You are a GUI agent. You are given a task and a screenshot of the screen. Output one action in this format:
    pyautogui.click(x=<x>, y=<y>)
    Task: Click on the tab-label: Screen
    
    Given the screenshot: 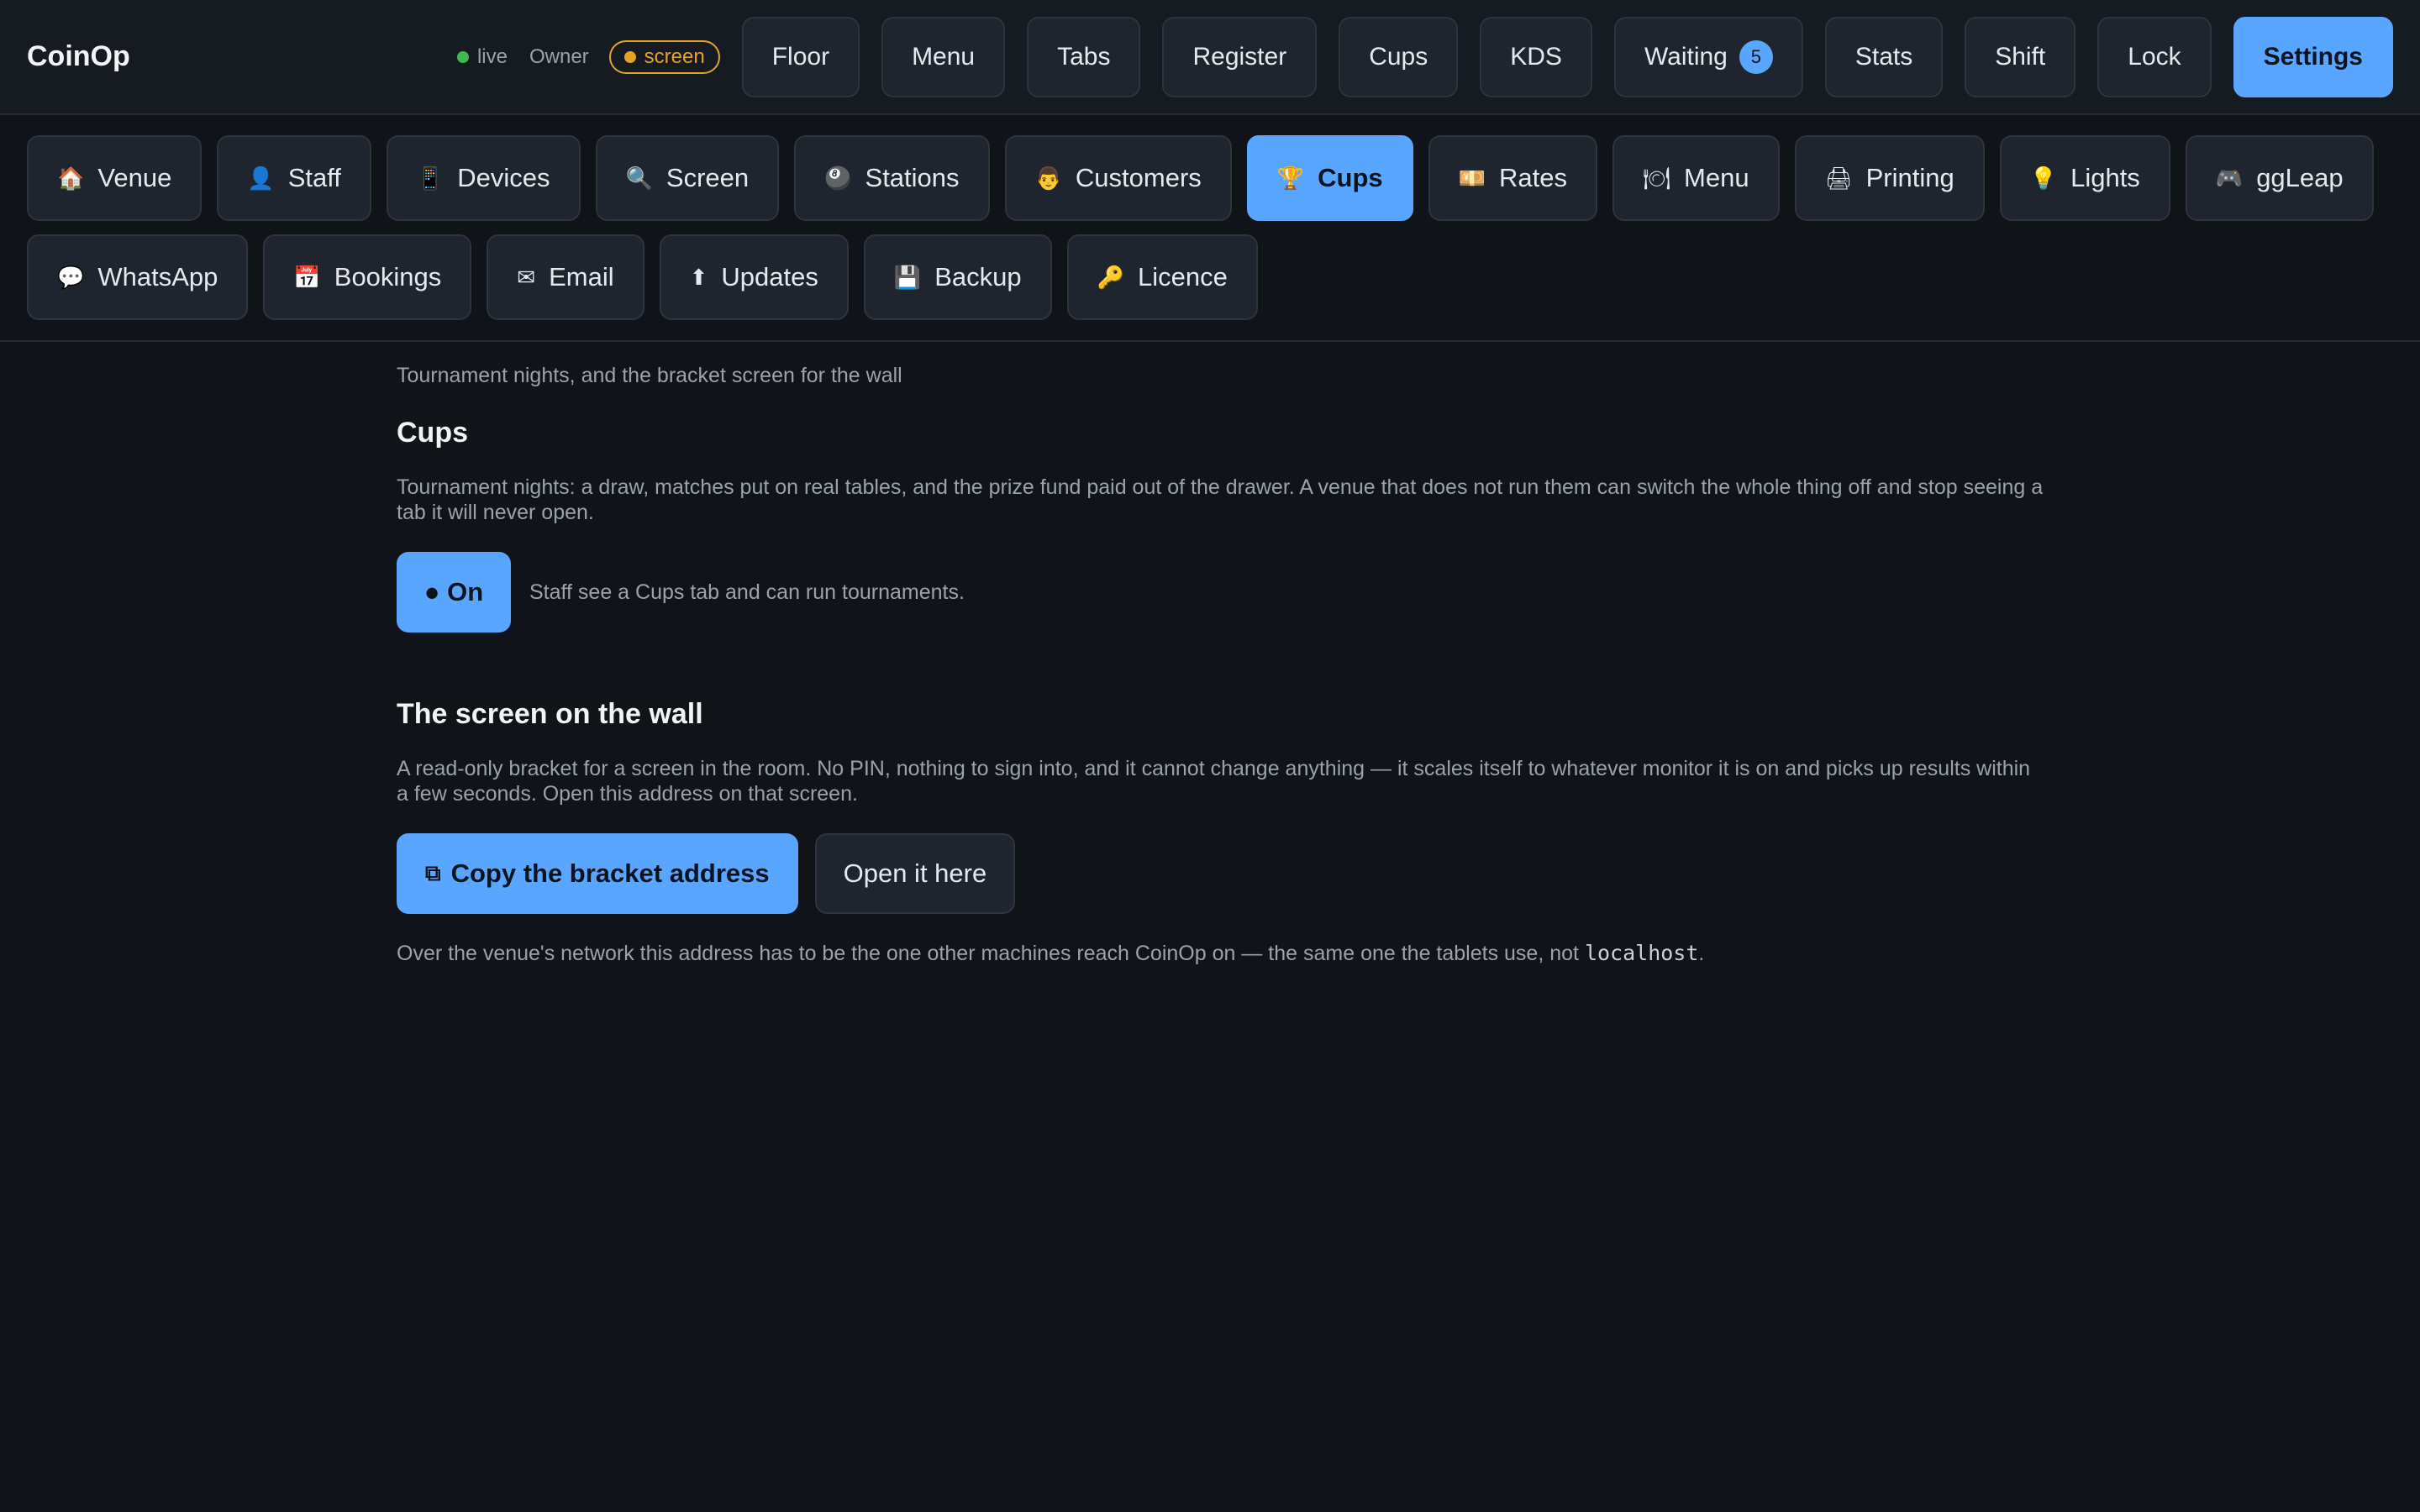 What is the action you would take?
    pyautogui.click(x=708, y=177)
    